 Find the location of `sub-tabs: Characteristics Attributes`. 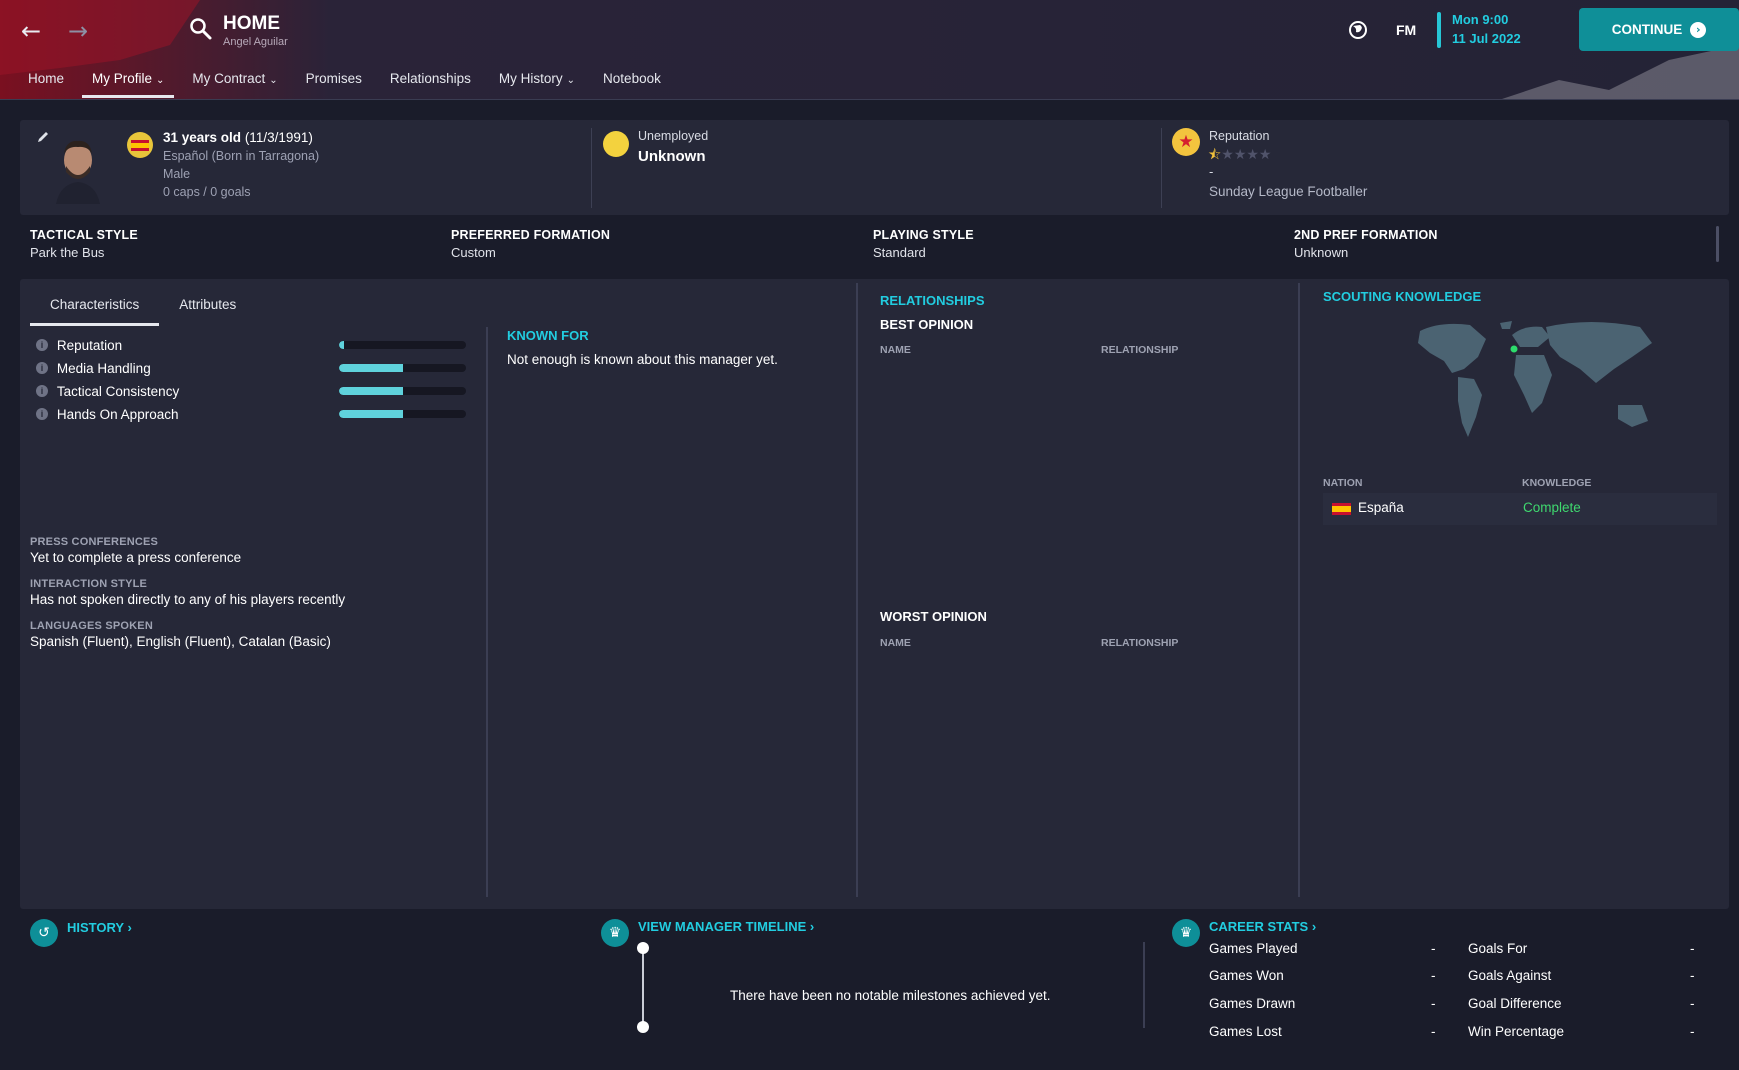

sub-tabs: Characteristics Attributes is located at coordinates (143, 307).